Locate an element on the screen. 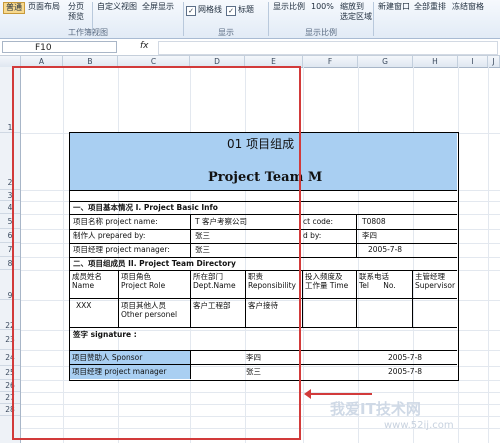 This screenshot has height=443, width=500. page-layout-button: 页面布局 is located at coordinates (44, 7).